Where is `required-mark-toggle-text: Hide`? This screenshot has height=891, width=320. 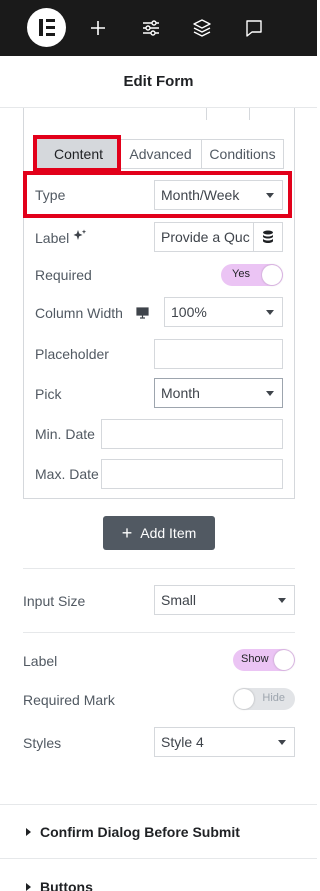
required-mark-toggle-text: Hide is located at coordinates (273, 698).